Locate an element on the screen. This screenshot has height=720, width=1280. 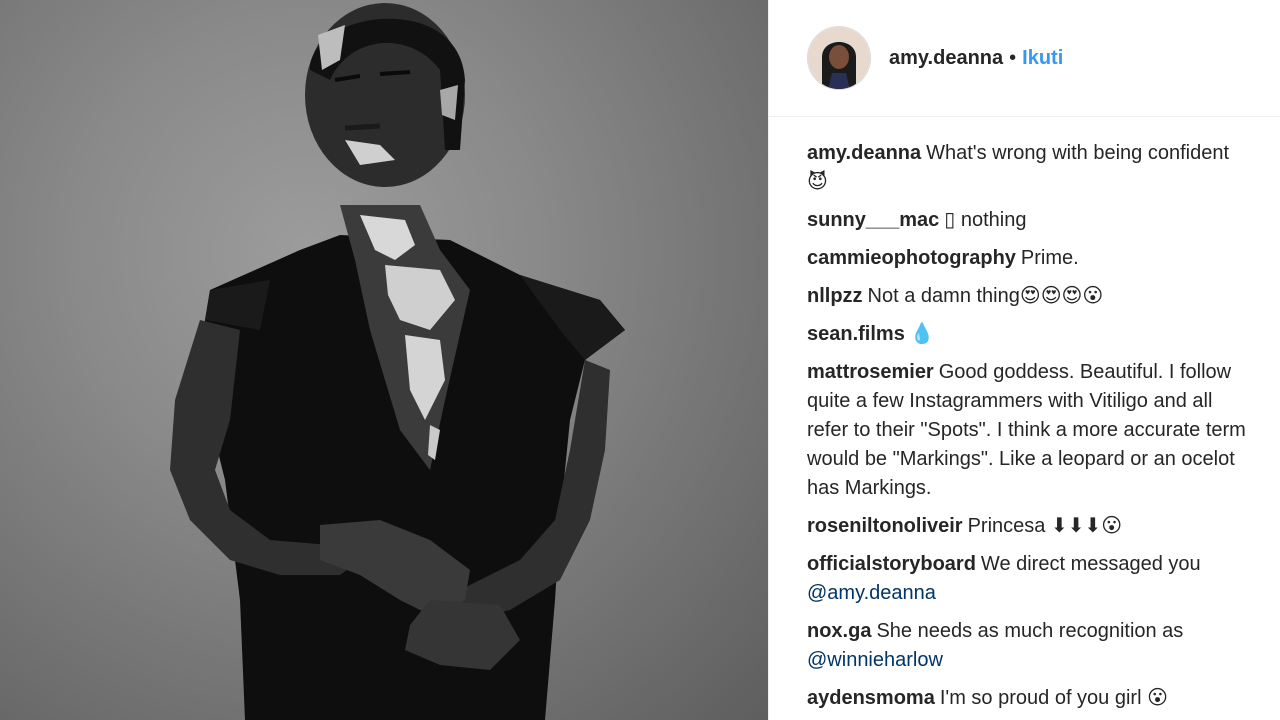
comment-text: She needs as much recognition as is located at coordinates (1030, 631).